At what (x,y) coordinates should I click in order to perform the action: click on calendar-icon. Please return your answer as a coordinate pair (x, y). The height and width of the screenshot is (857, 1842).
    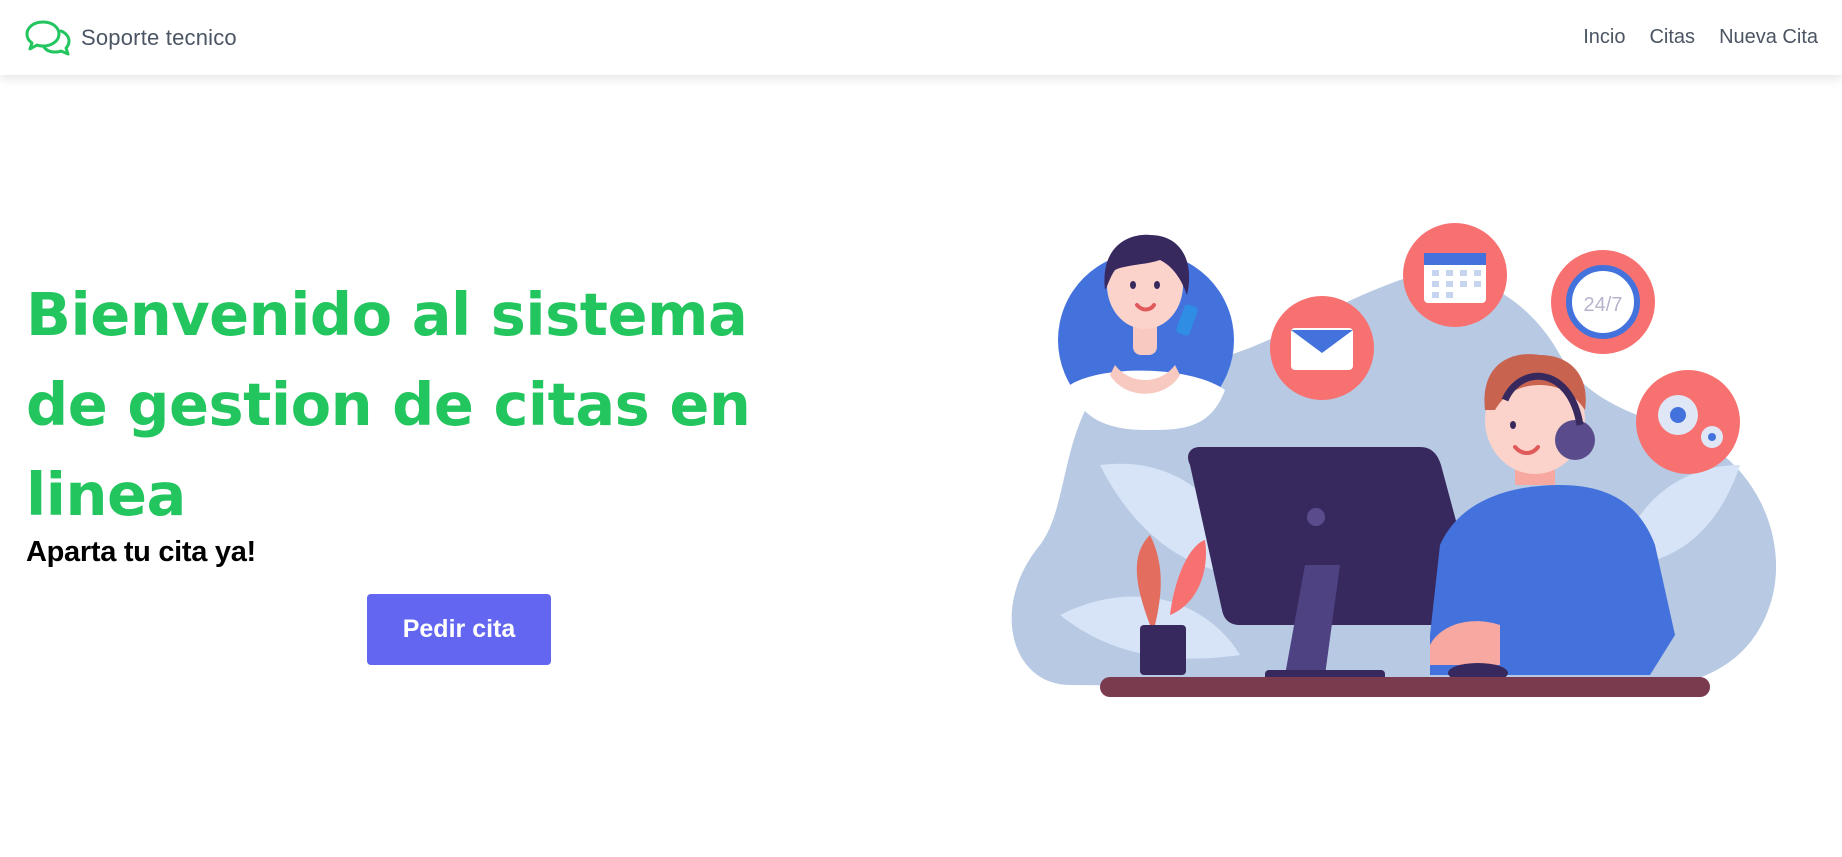
    Looking at the image, I should click on (1455, 275).